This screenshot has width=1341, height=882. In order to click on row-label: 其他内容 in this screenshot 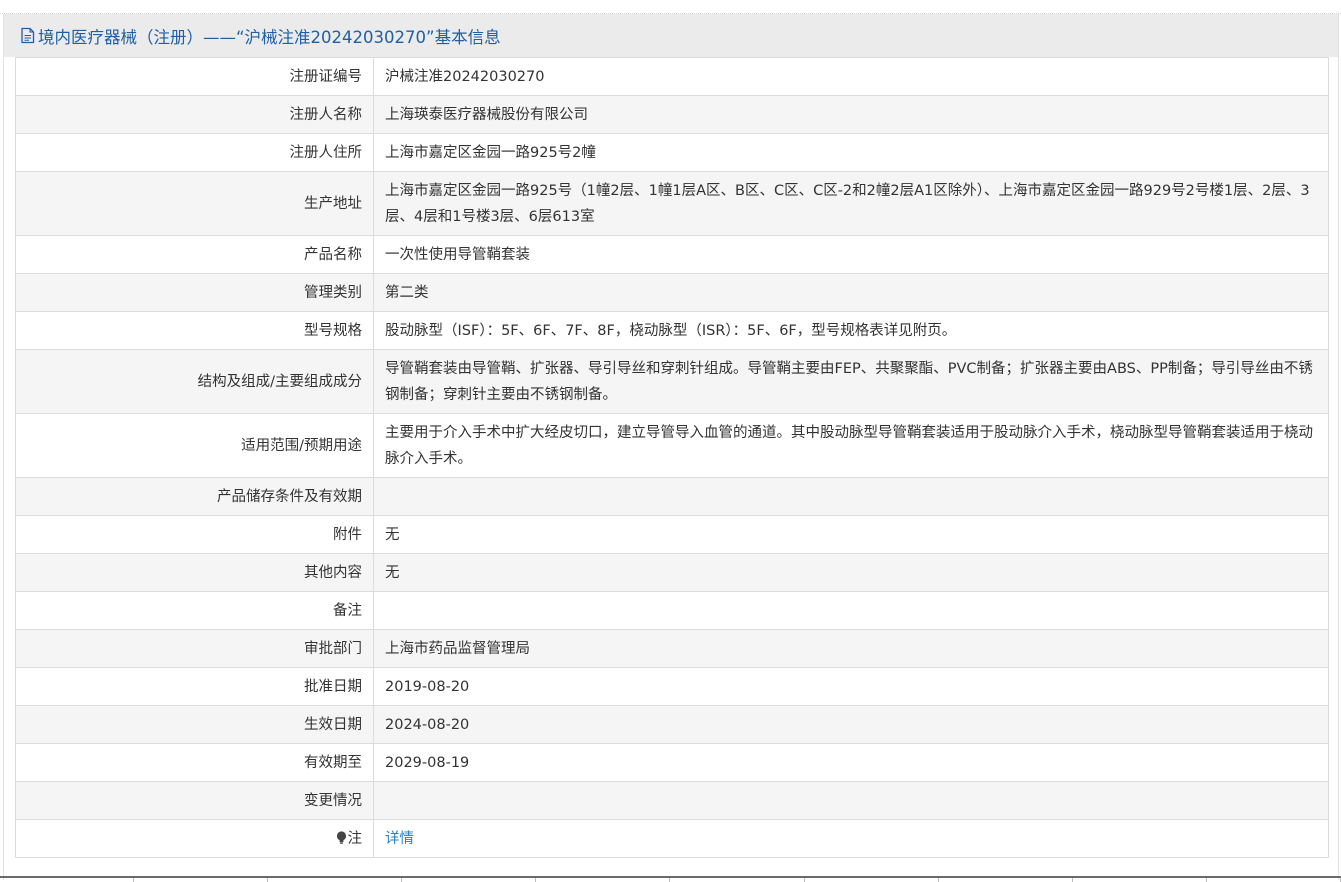, I will do `click(194, 572)`.